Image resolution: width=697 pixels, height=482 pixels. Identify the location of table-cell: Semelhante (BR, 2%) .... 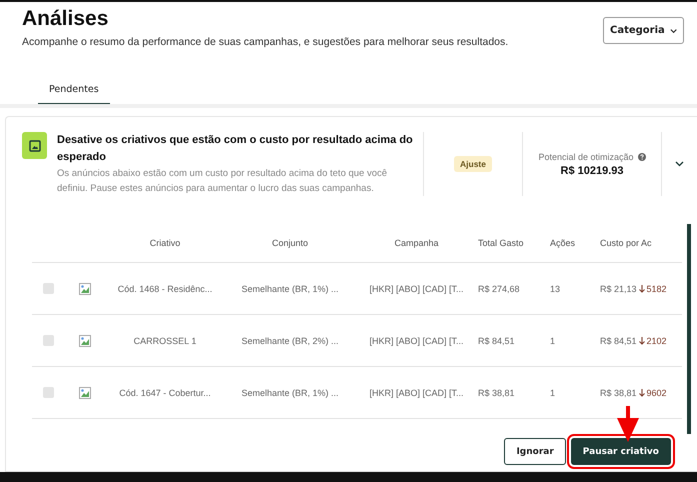
(290, 341).